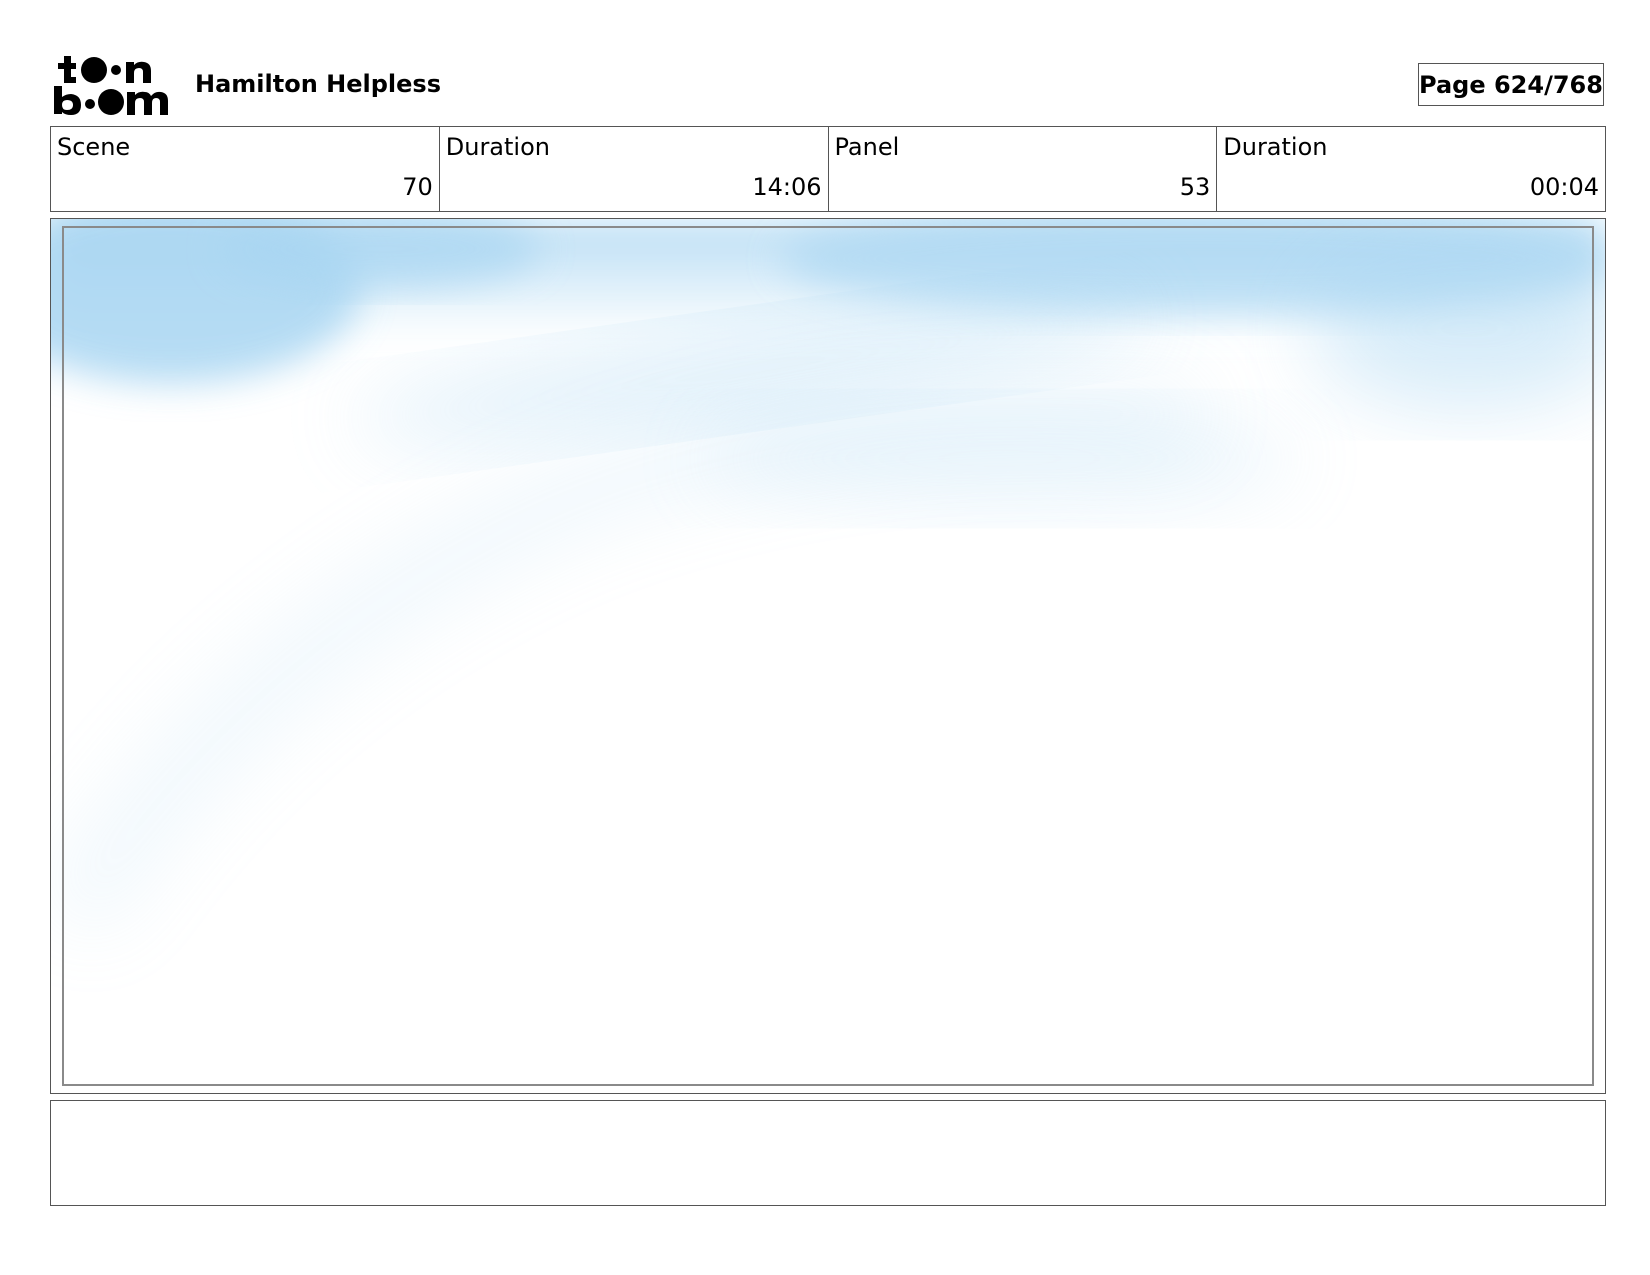 The image size is (1650, 1275). What do you see at coordinates (318, 84) in the screenshot?
I see `project-title: Hamilton Helpless` at bounding box center [318, 84].